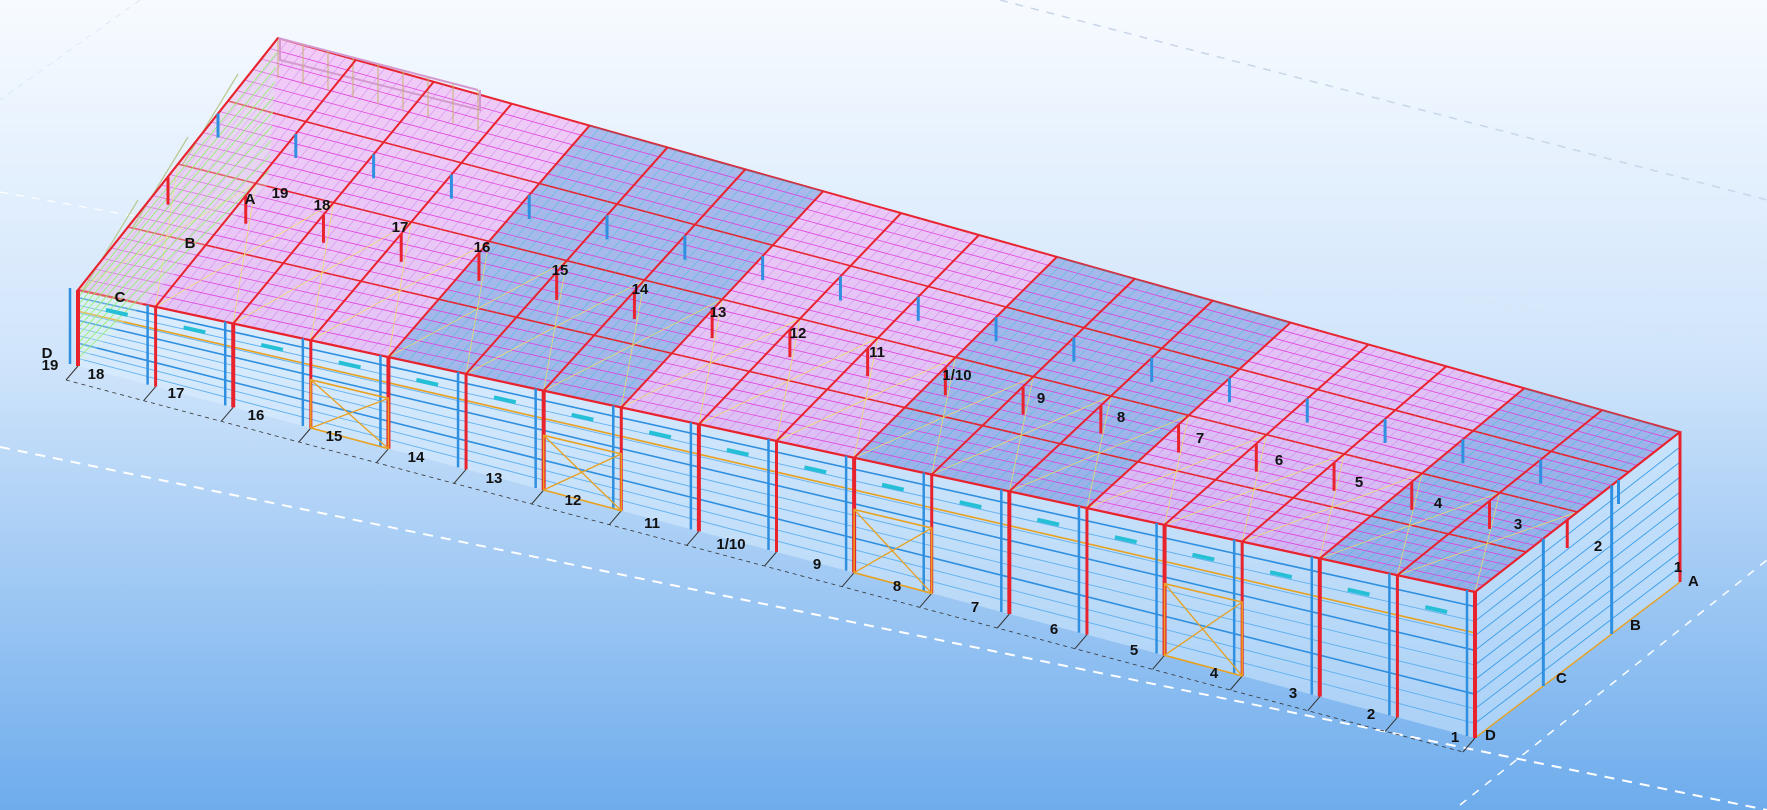  Describe the element at coordinates (334, 436) in the screenshot. I see `axis-label-front-4: 15` at that location.